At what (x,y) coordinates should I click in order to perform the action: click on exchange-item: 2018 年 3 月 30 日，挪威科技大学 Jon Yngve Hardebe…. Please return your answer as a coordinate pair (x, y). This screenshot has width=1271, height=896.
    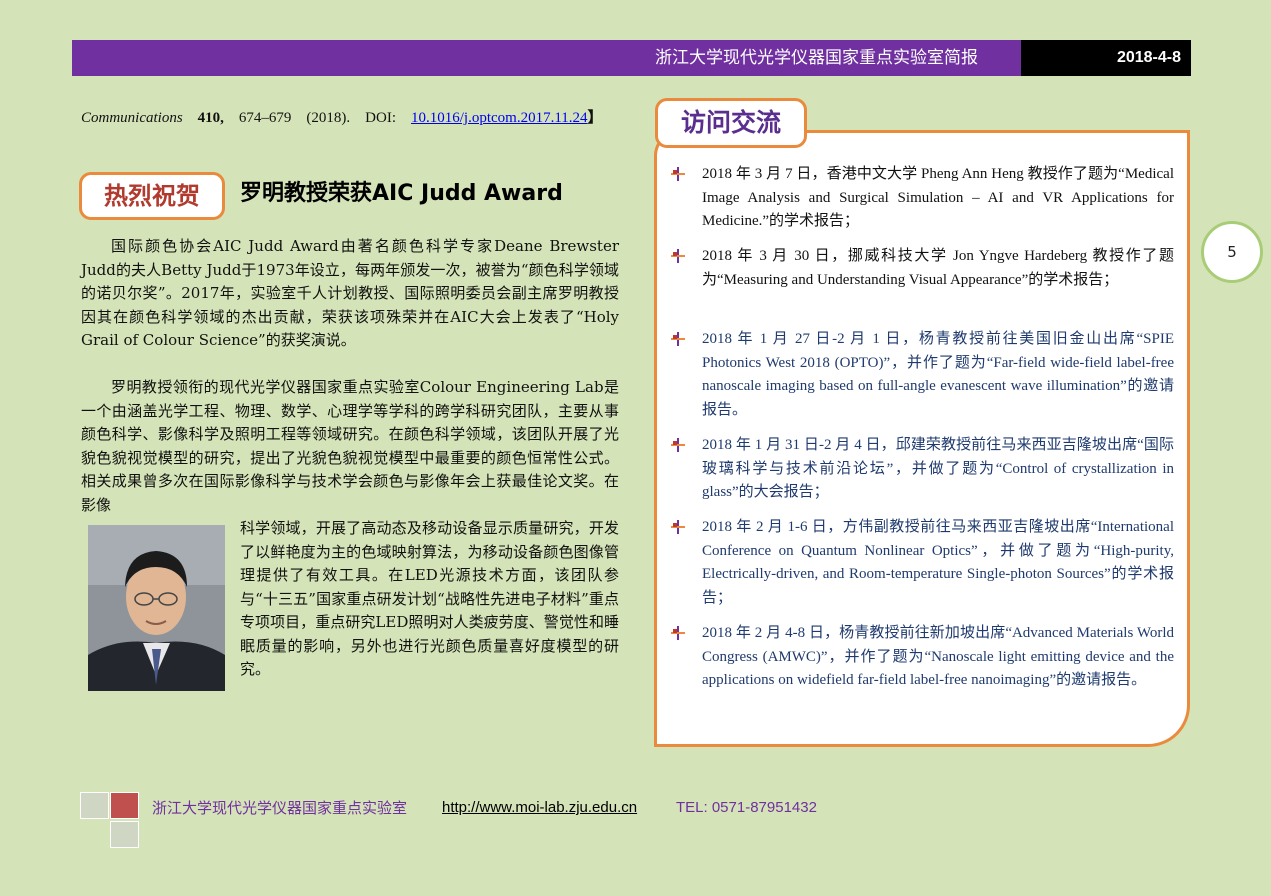
    Looking at the image, I should click on (938, 268).